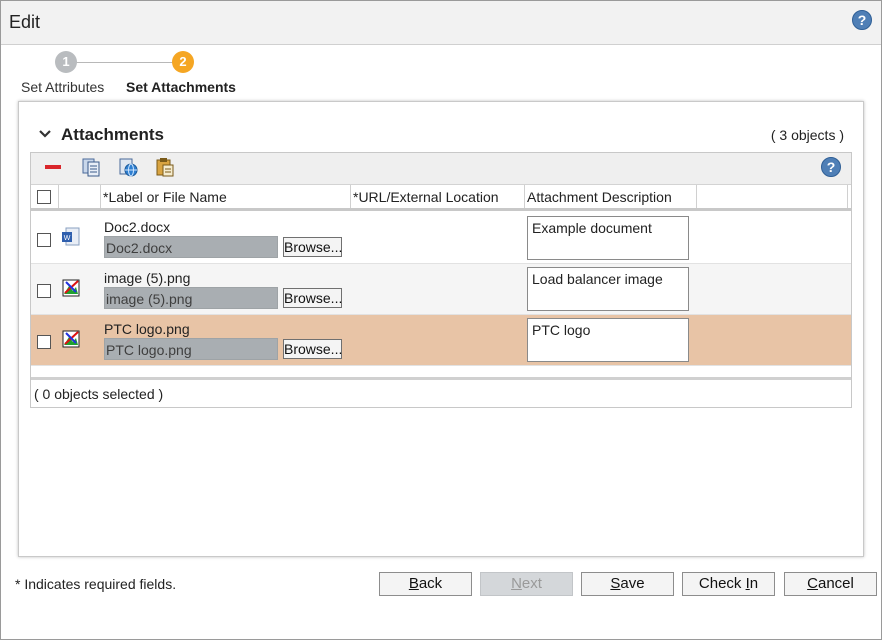  Describe the element at coordinates (430, 583) in the screenshot. I see `back-label: ack` at that location.